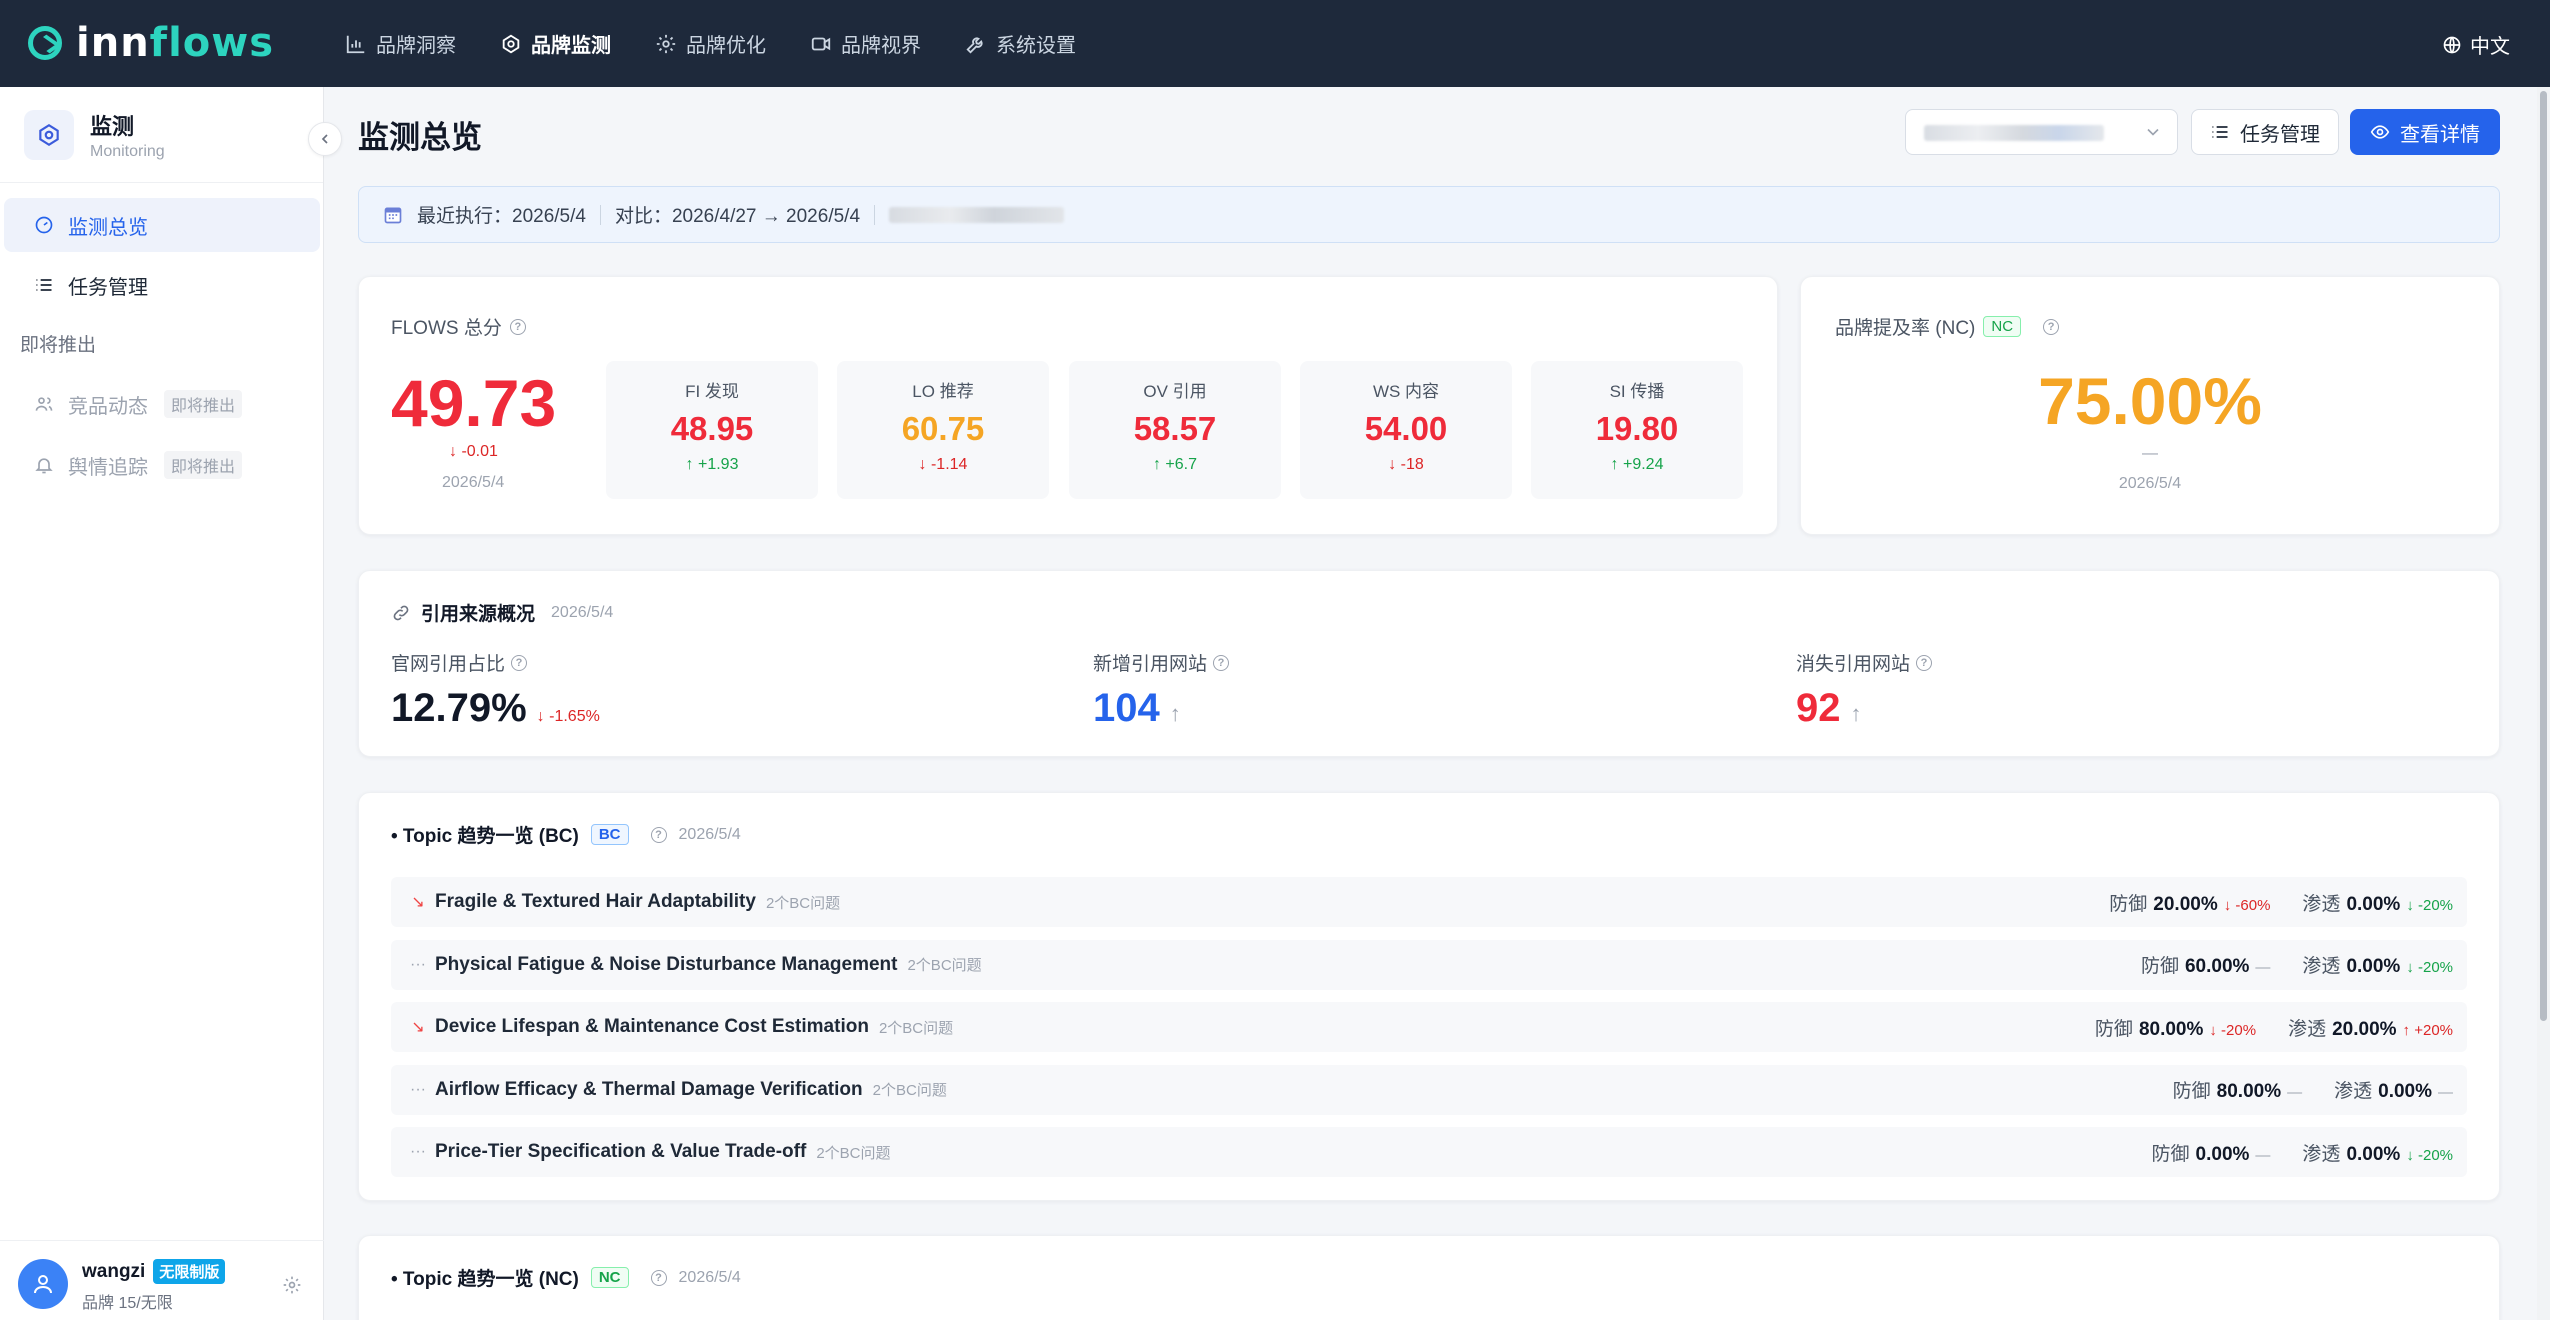  I want to click on defense-stat: 防御 20.00% ↓ -60%, so click(2190, 904).